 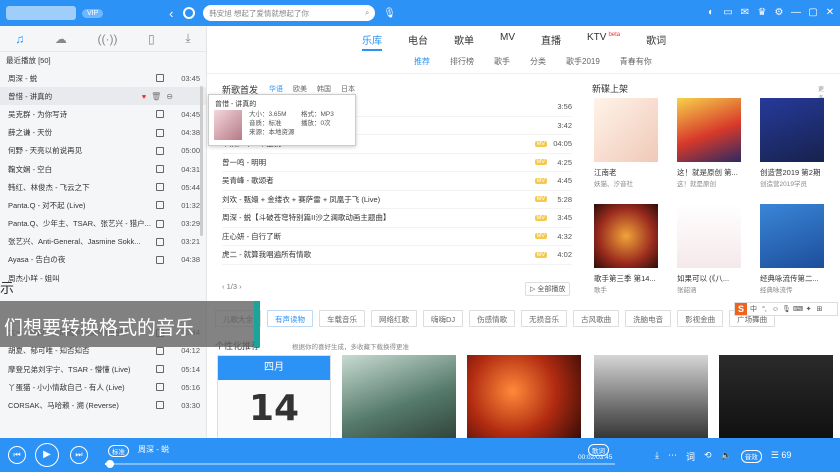 I want to click on album-artist: 张韶涵, so click(x=713, y=289).